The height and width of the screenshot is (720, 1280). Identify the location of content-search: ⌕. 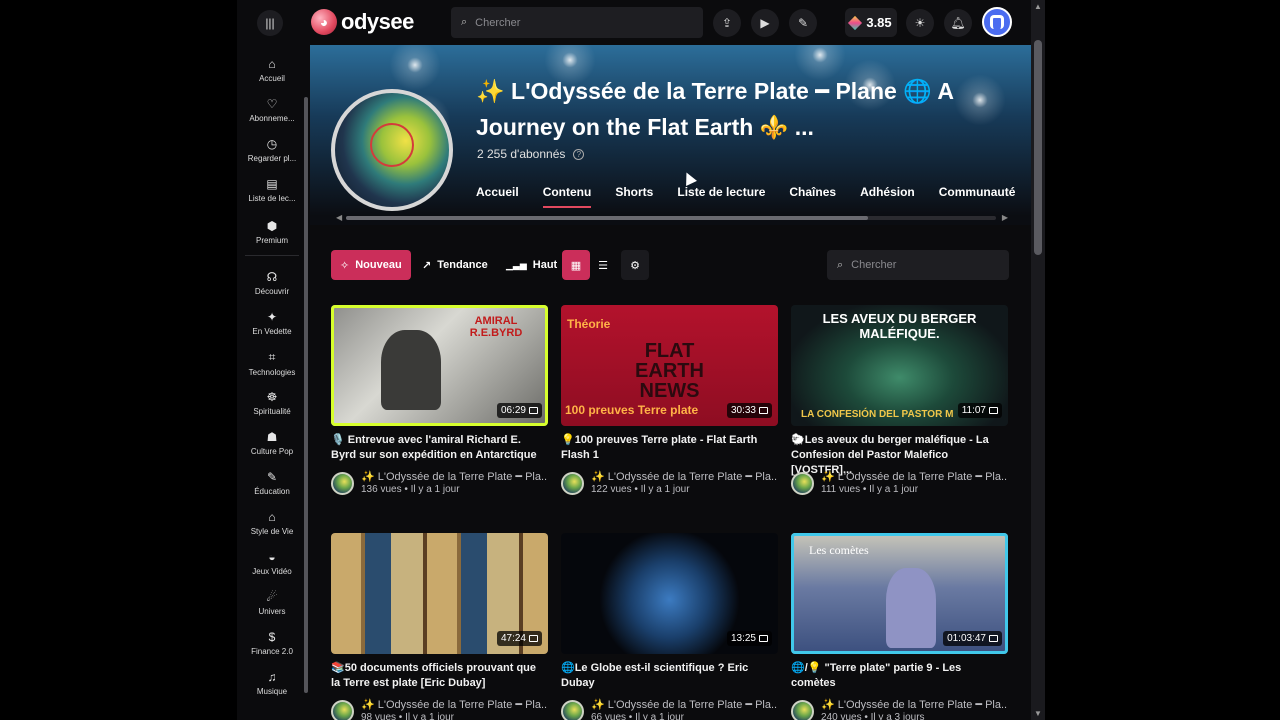
(918, 265).